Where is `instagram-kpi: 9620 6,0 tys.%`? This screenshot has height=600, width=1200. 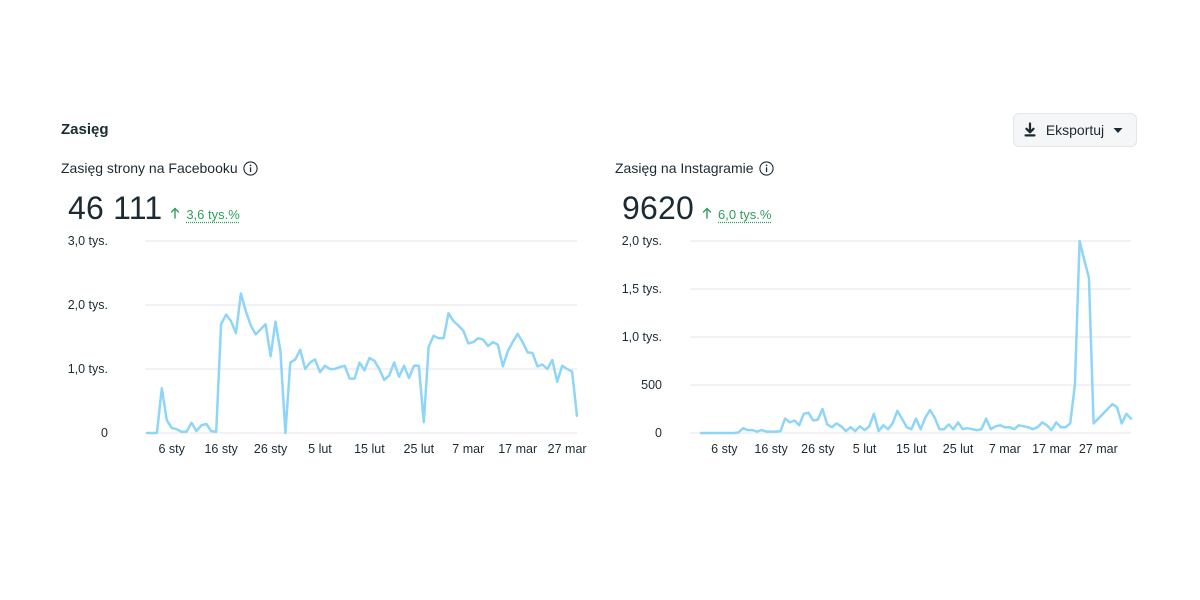
instagram-kpi: 9620 6,0 tys.% is located at coordinates (696, 208).